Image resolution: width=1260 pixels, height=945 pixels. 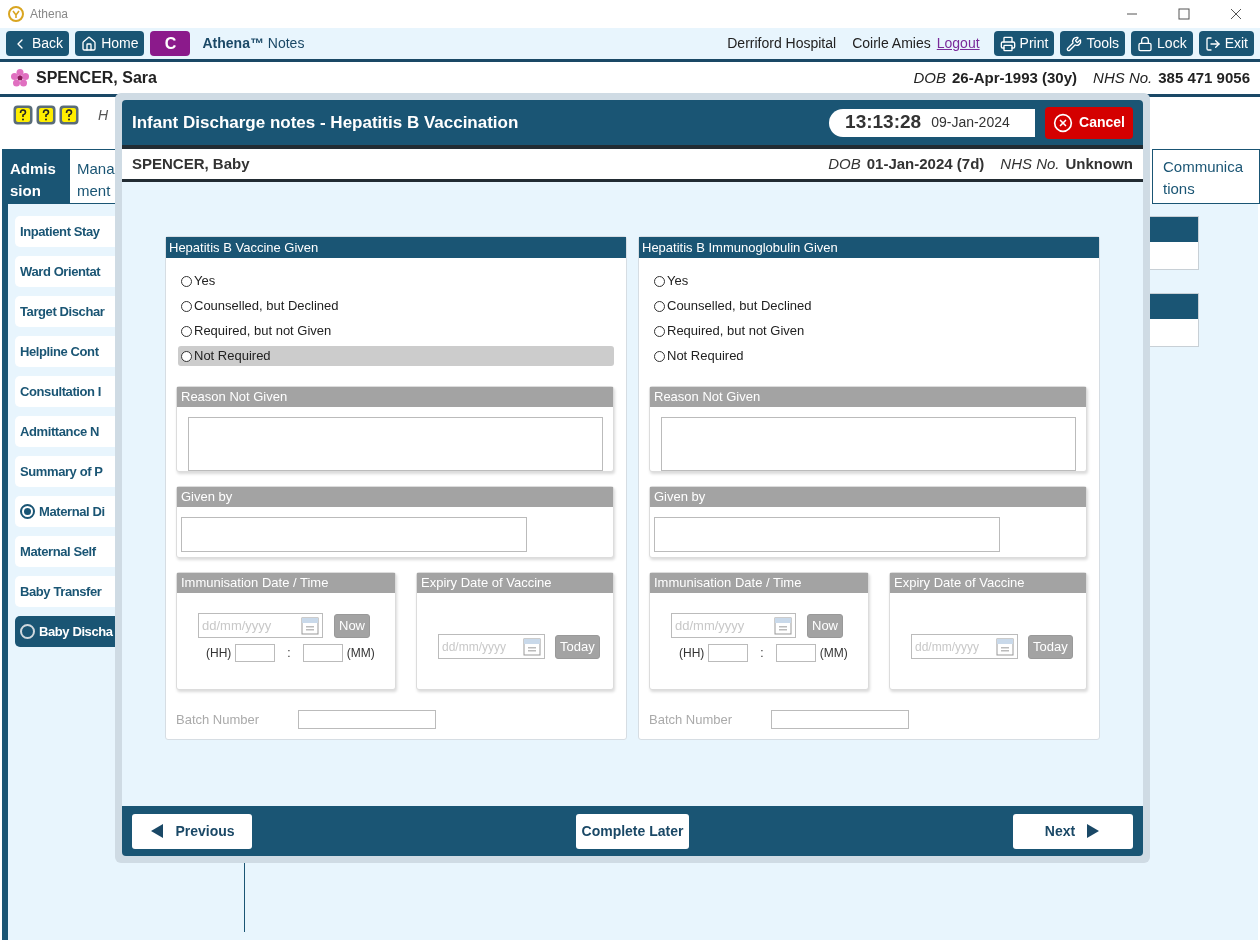 I want to click on baby-nhs-number: Unknown, so click(x=1099, y=163).